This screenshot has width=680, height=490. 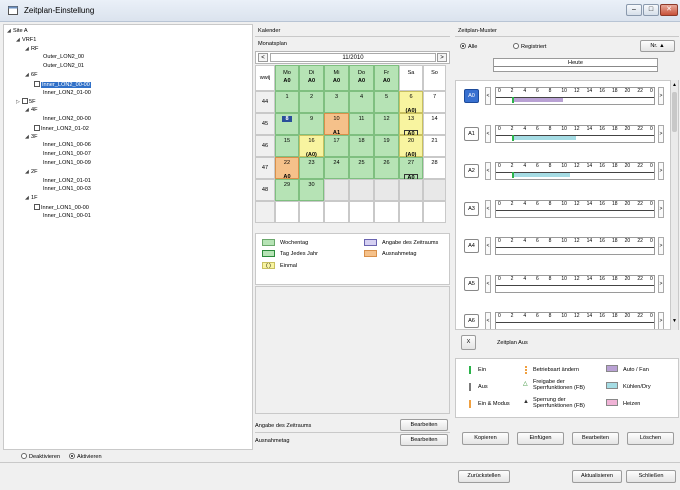 What do you see at coordinates (530, 46) in the screenshot?
I see `filter-registered-option: Registriert` at bounding box center [530, 46].